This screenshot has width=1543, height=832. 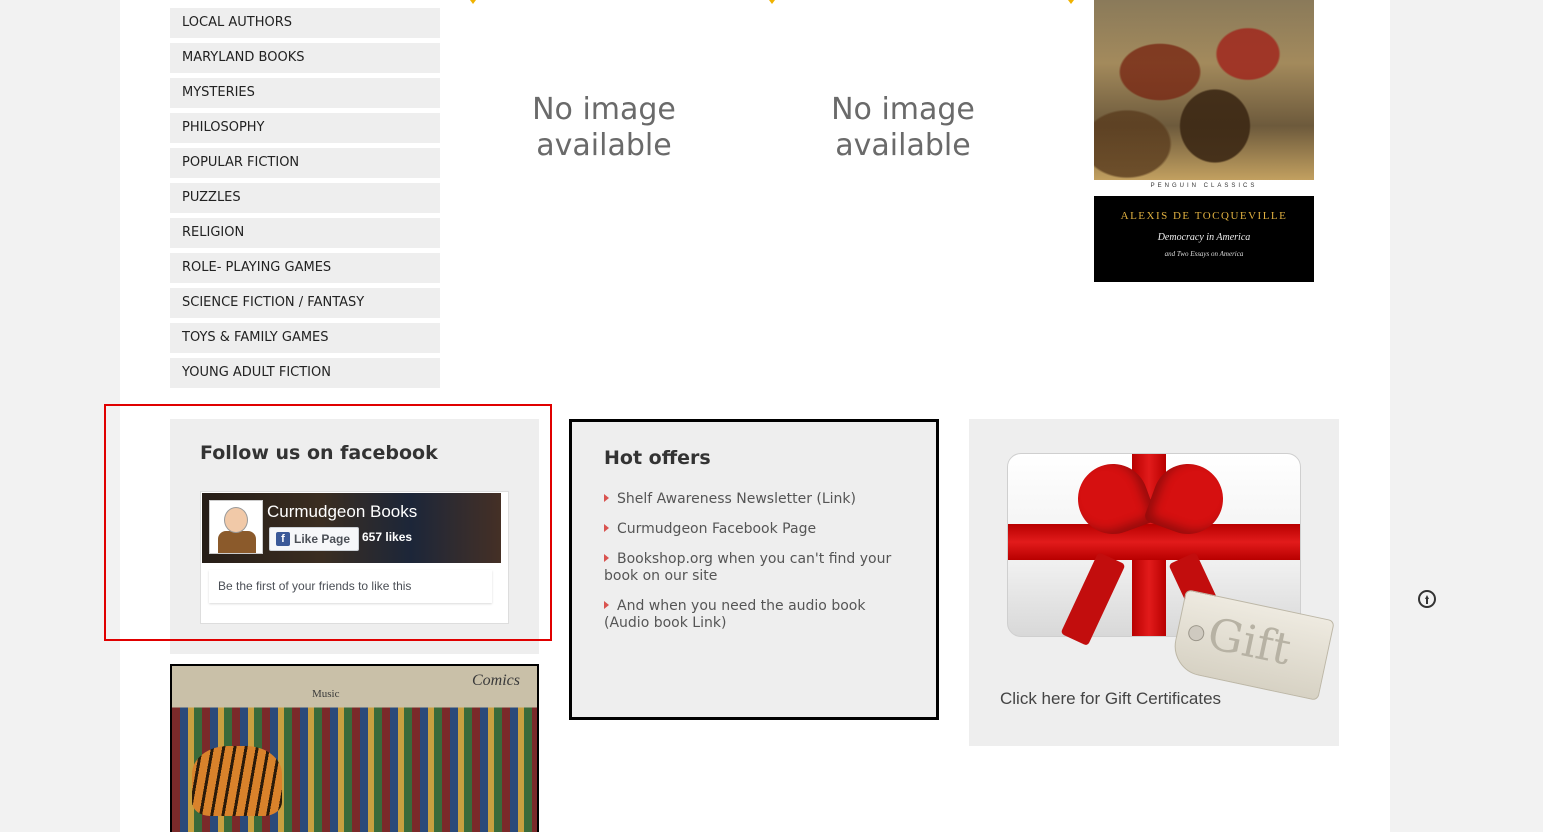 What do you see at coordinates (1110, 699) in the screenshot?
I see `gift-certificates-link: Click here for Gift Certificates` at bounding box center [1110, 699].